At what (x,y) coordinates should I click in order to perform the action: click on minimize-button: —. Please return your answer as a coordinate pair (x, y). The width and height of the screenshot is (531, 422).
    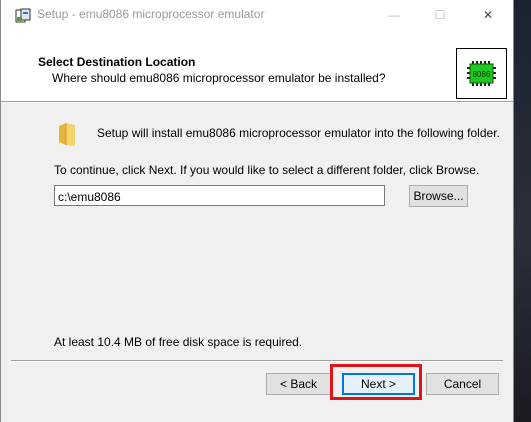
    Looking at the image, I should click on (394, 15).